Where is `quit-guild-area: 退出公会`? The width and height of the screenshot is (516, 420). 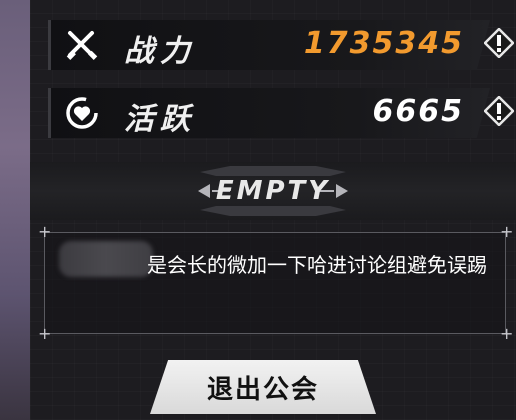 quit-guild-area: 退出公会 is located at coordinates (263, 390).